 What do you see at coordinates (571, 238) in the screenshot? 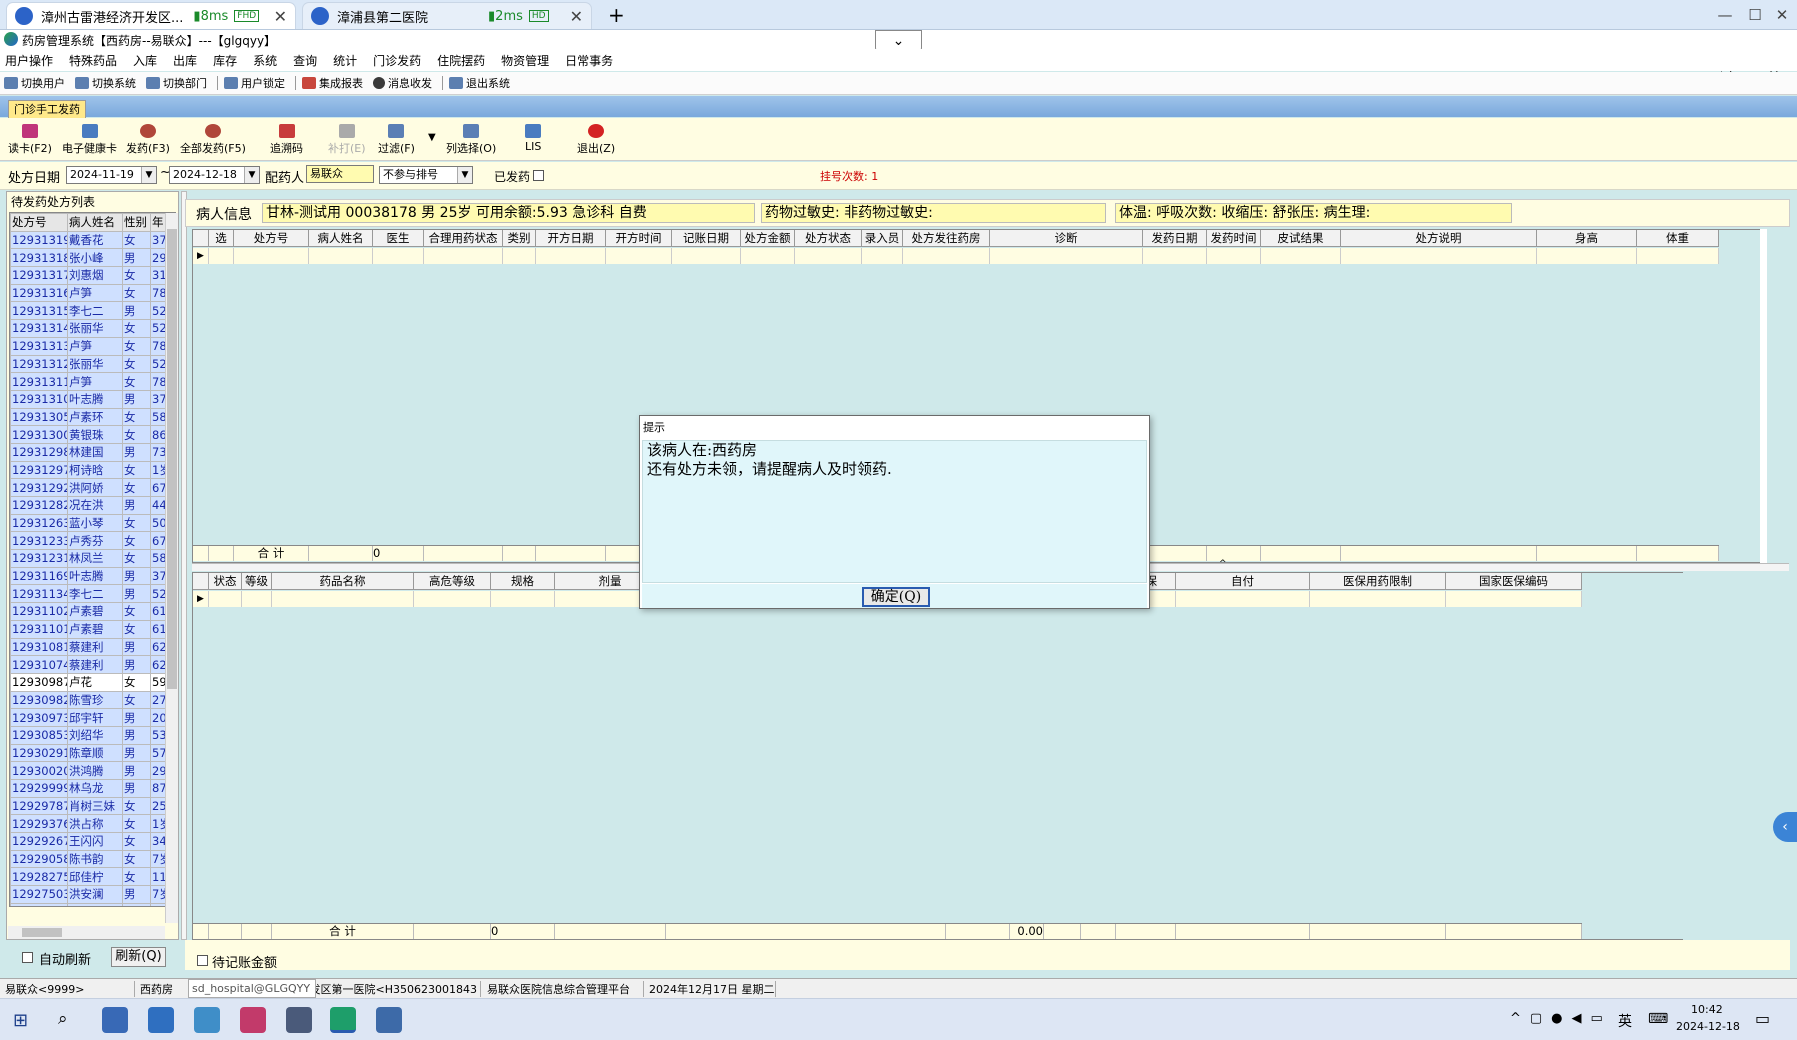
I see `column-header: 开方日期` at bounding box center [571, 238].